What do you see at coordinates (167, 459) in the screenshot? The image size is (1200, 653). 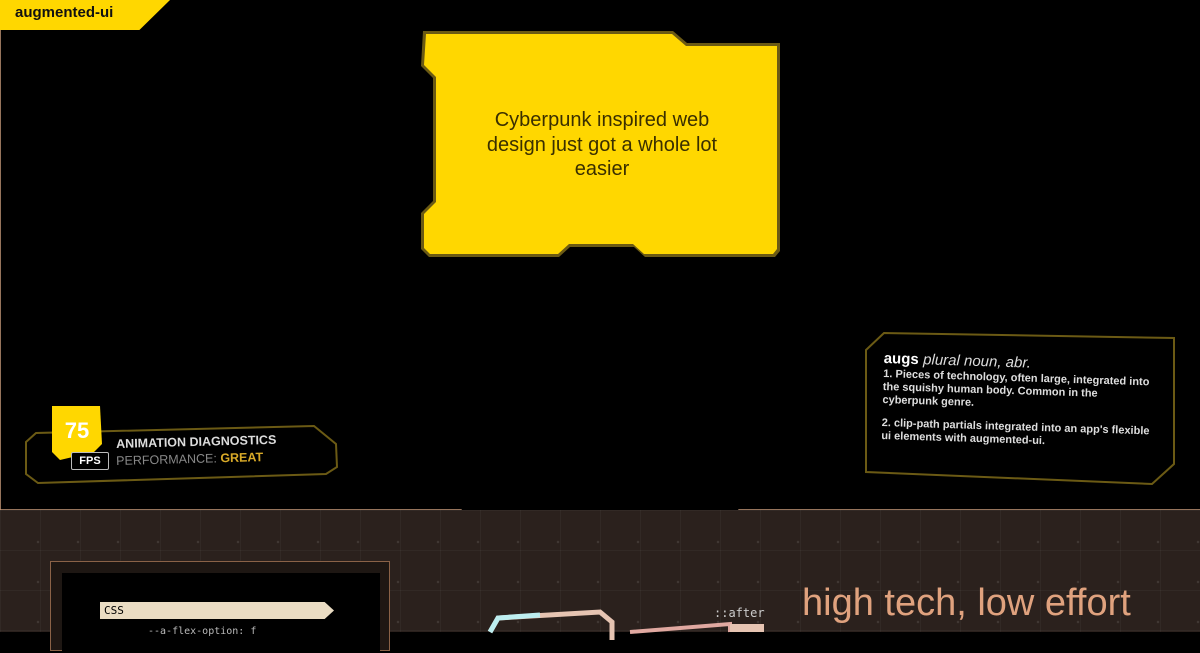 I see `performance-label: PERFORMANCE:` at bounding box center [167, 459].